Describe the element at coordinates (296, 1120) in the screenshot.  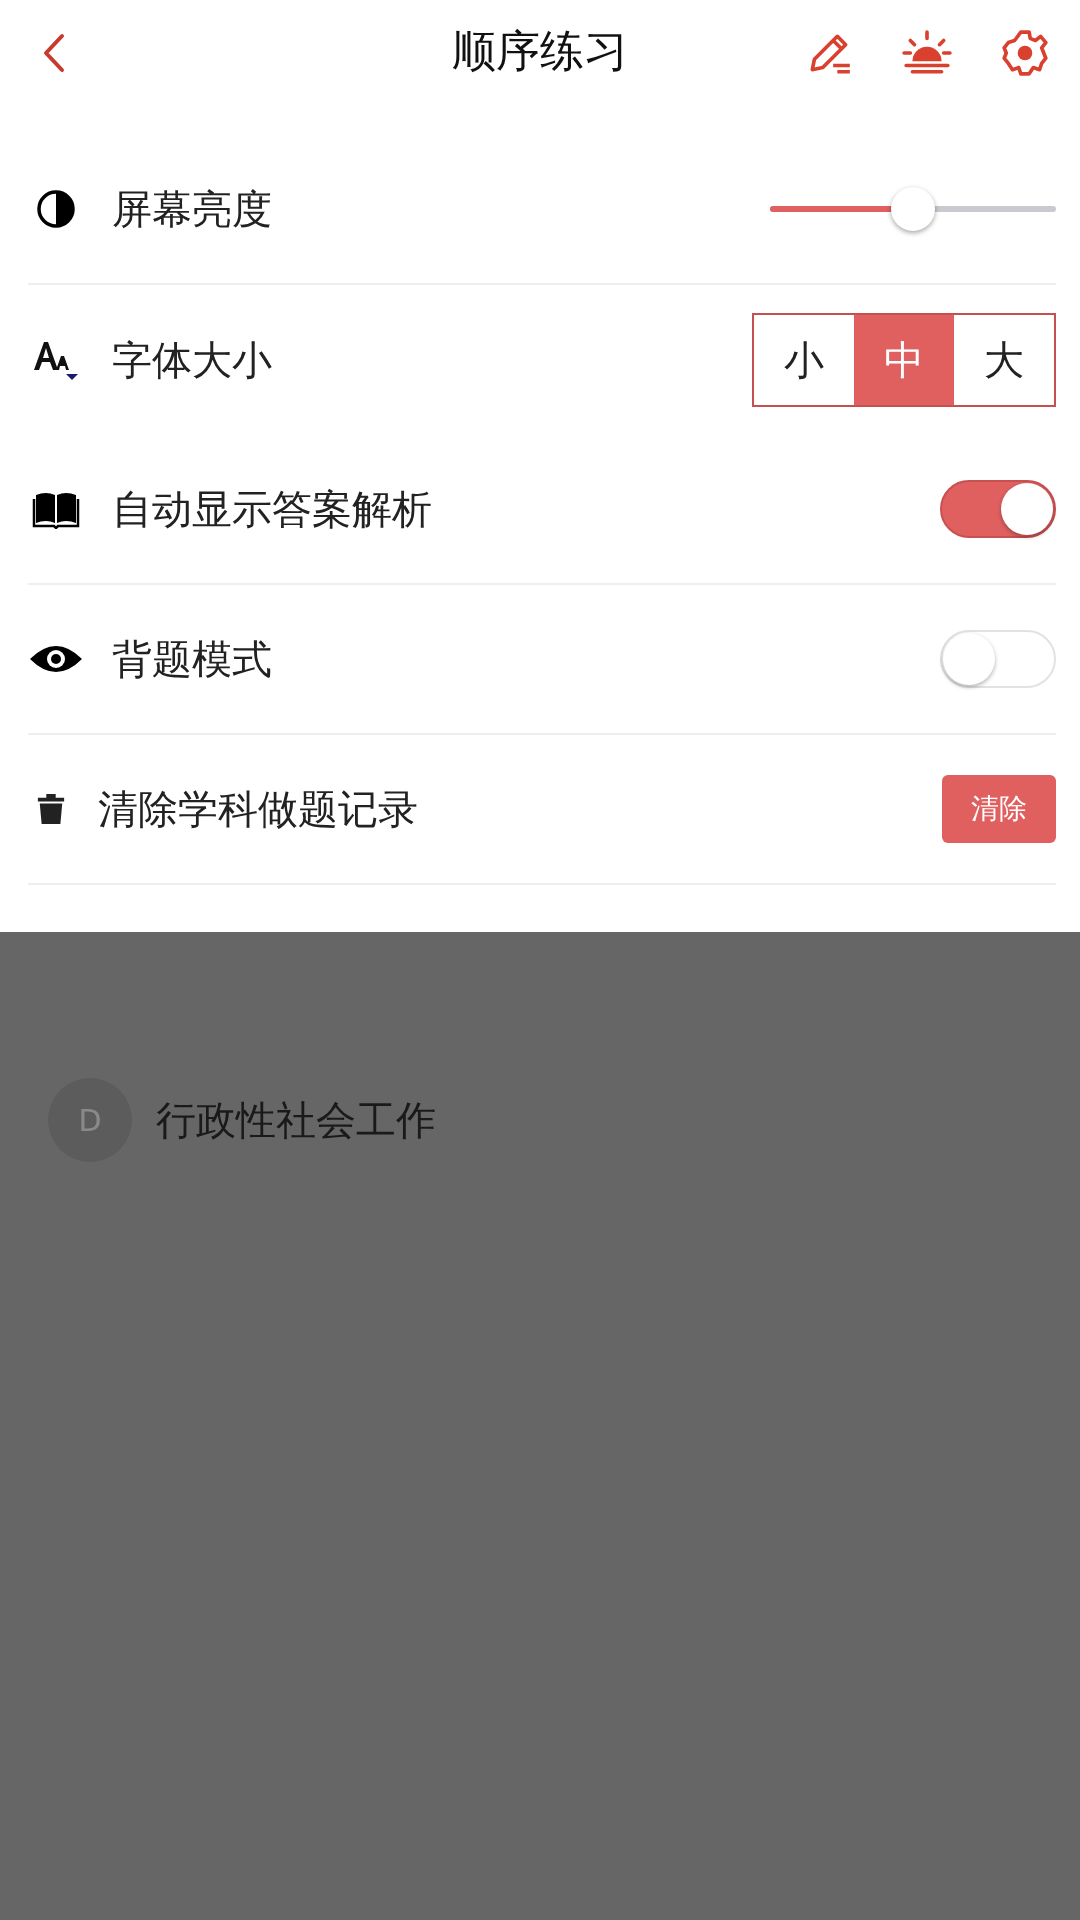
I see `option-text: 行政性社会工作` at that location.